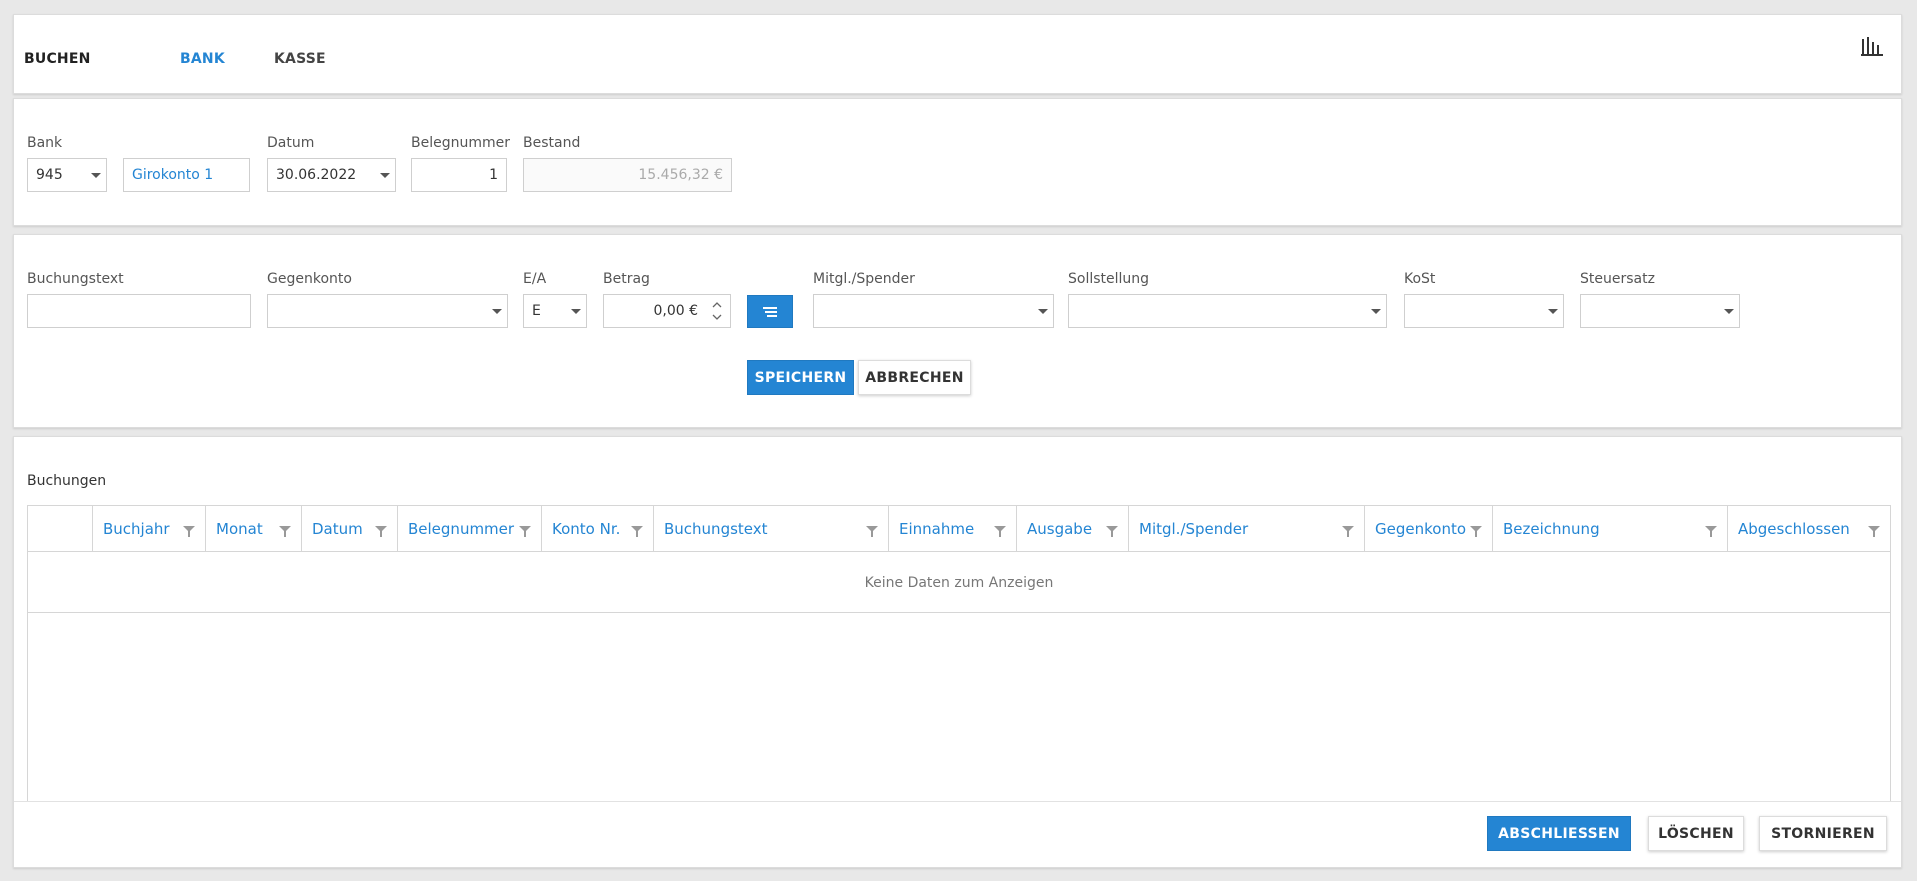 The image size is (1917, 881). Describe the element at coordinates (202, 59) in the screenshot. I see `tab-bank: BANK` at that location.